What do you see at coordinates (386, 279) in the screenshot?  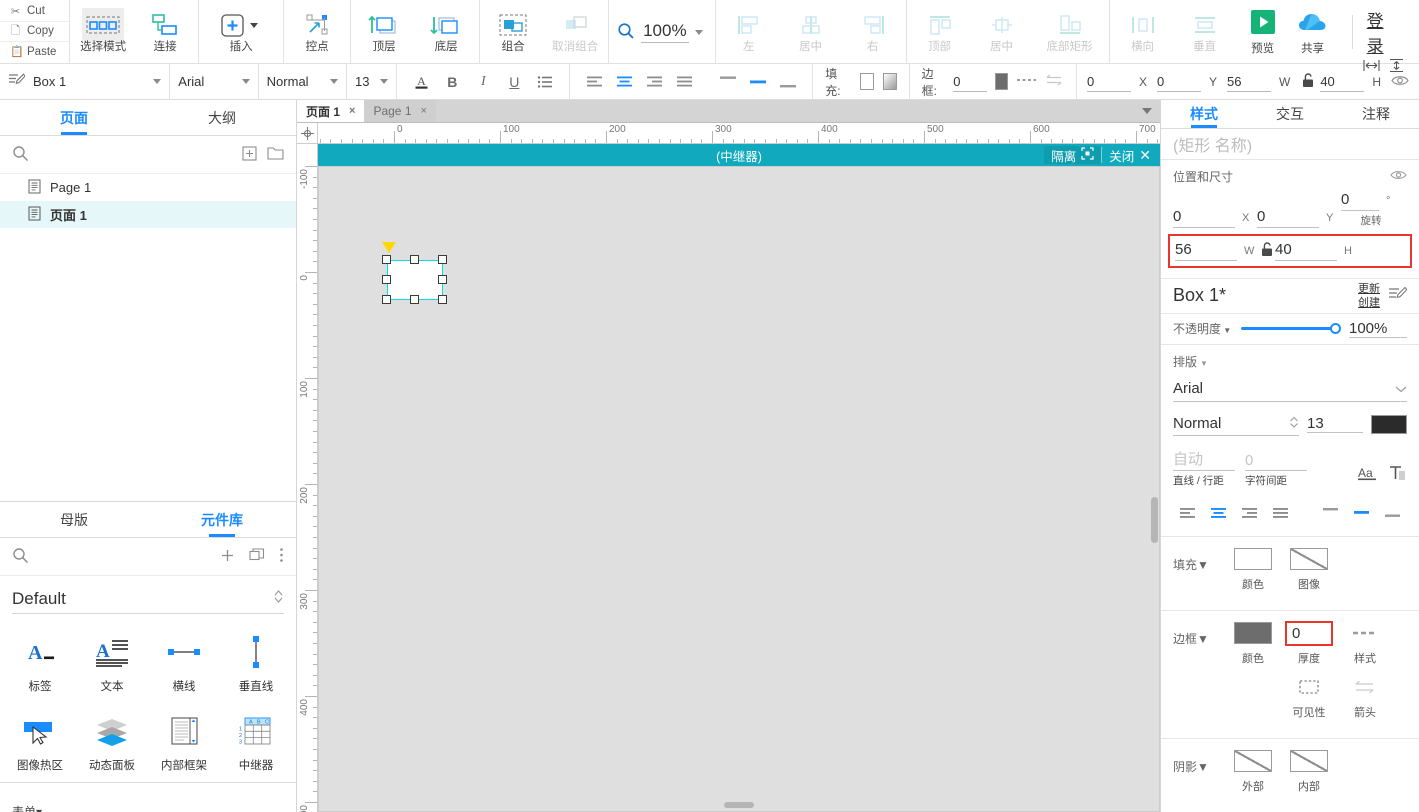 I see `resize-handle-w` at bounding box center [386, 279].